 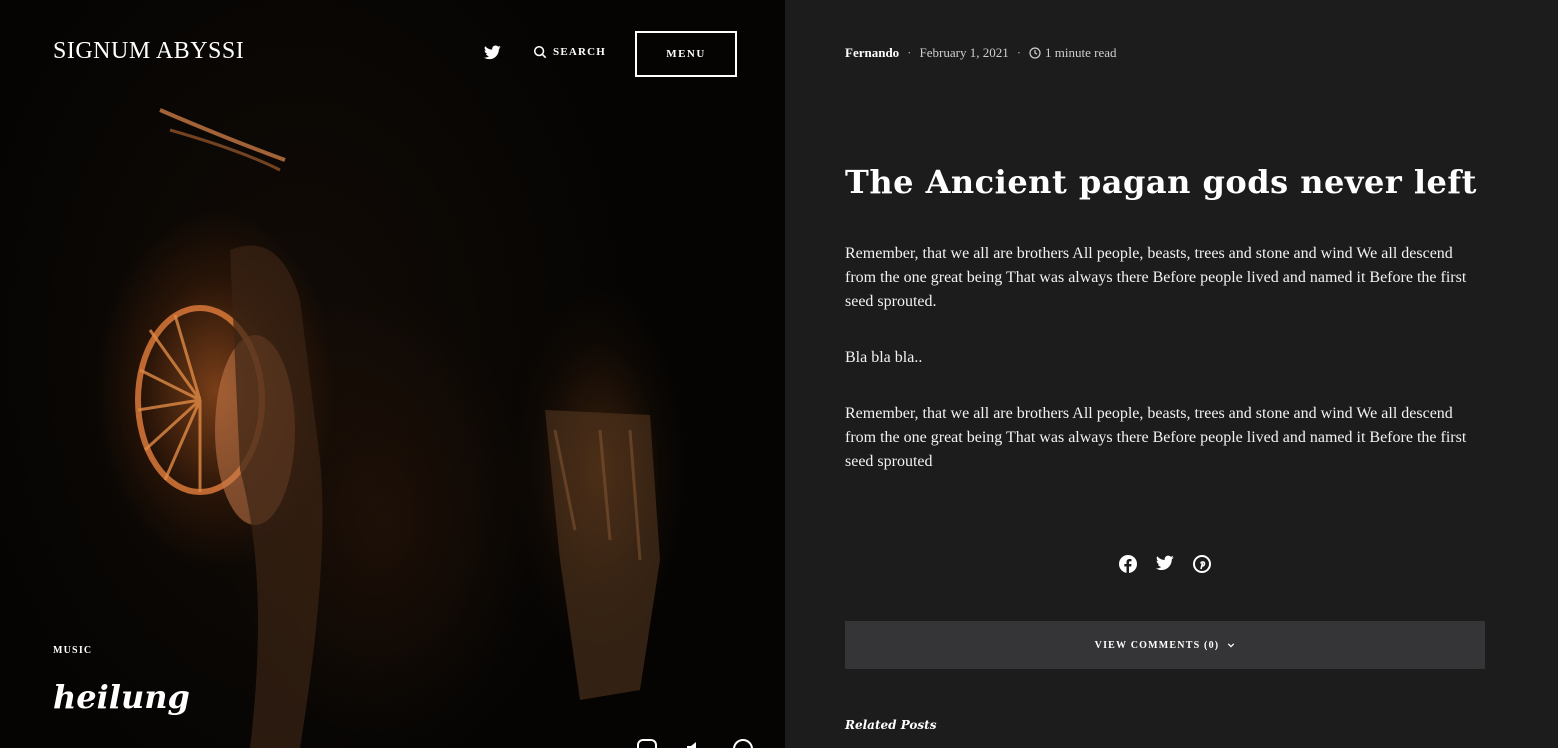 I want to click on search-button: SEARCH, so click(x=569, y=52).